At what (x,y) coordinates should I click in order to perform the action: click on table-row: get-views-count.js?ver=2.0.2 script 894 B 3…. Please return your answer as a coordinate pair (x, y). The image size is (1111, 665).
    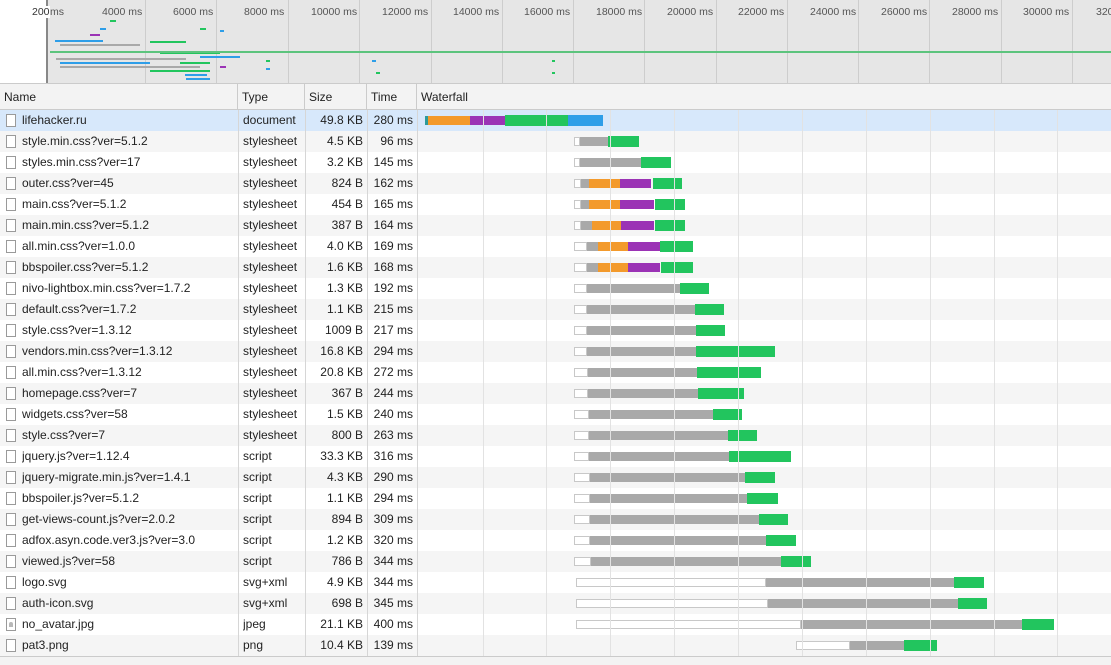
    Looking at the image, I should click on (555, 519).